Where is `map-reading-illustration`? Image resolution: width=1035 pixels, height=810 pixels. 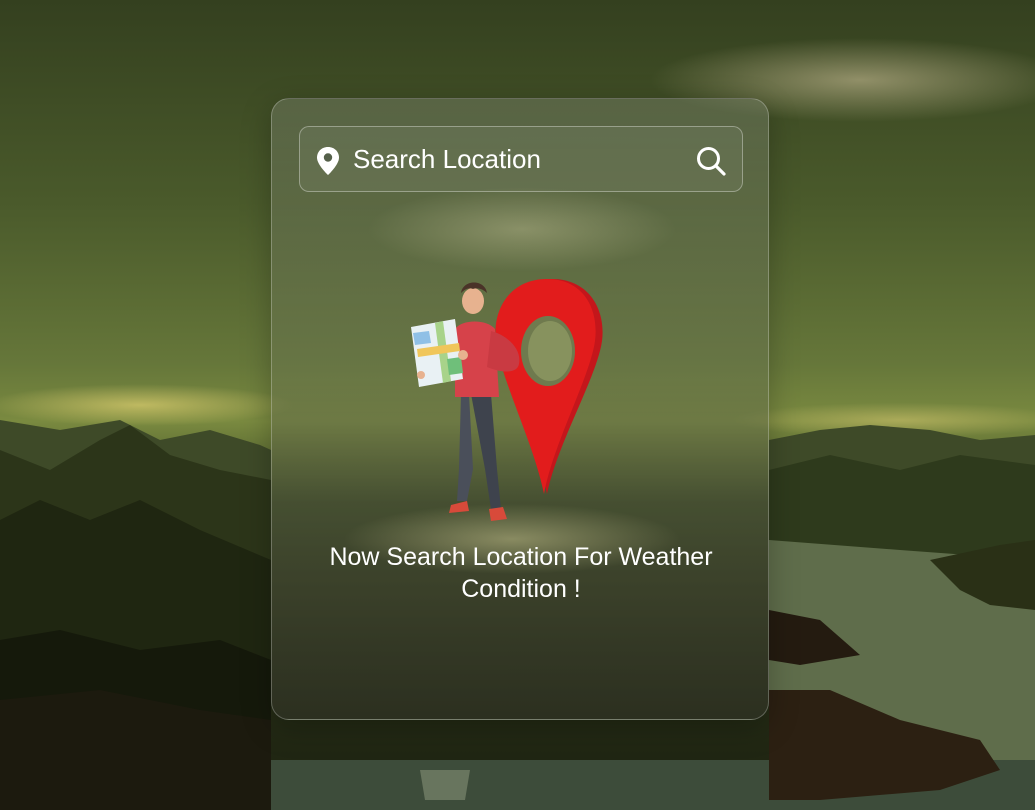
map-reading-illustration is located at coordinates (507, 400).